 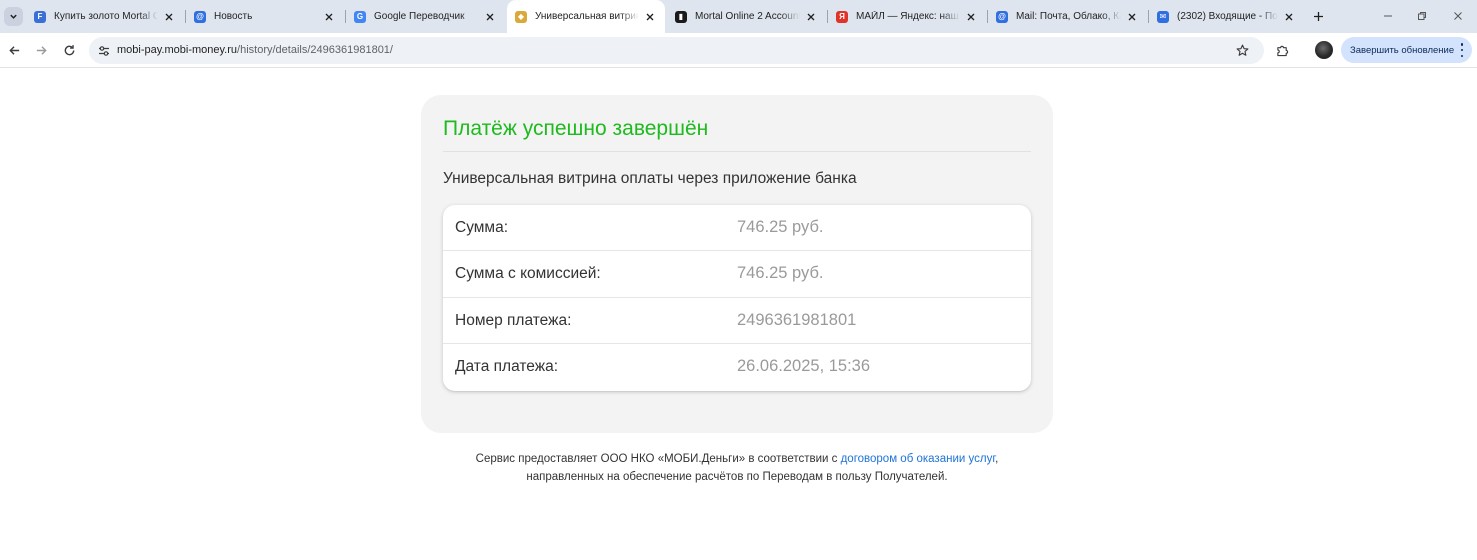 I want to click on tab-title: Mortal Online 2 Account, so click(x=747, y=16).